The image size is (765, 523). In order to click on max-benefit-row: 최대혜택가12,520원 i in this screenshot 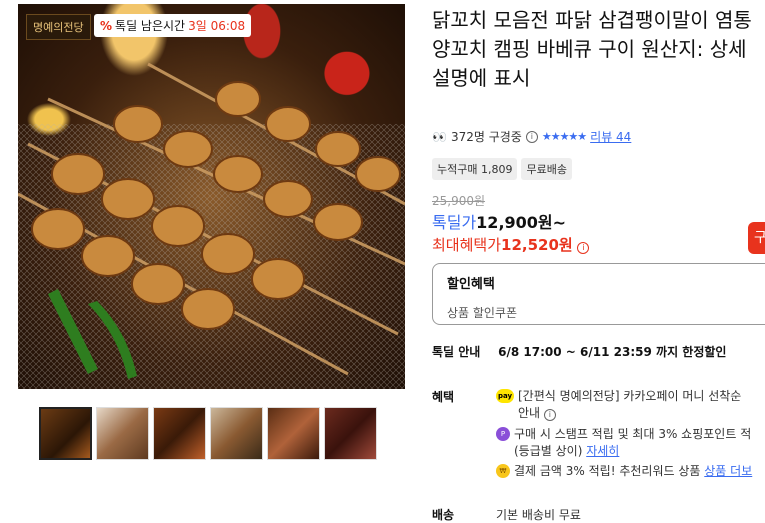, I will do `click(511, 244)`.